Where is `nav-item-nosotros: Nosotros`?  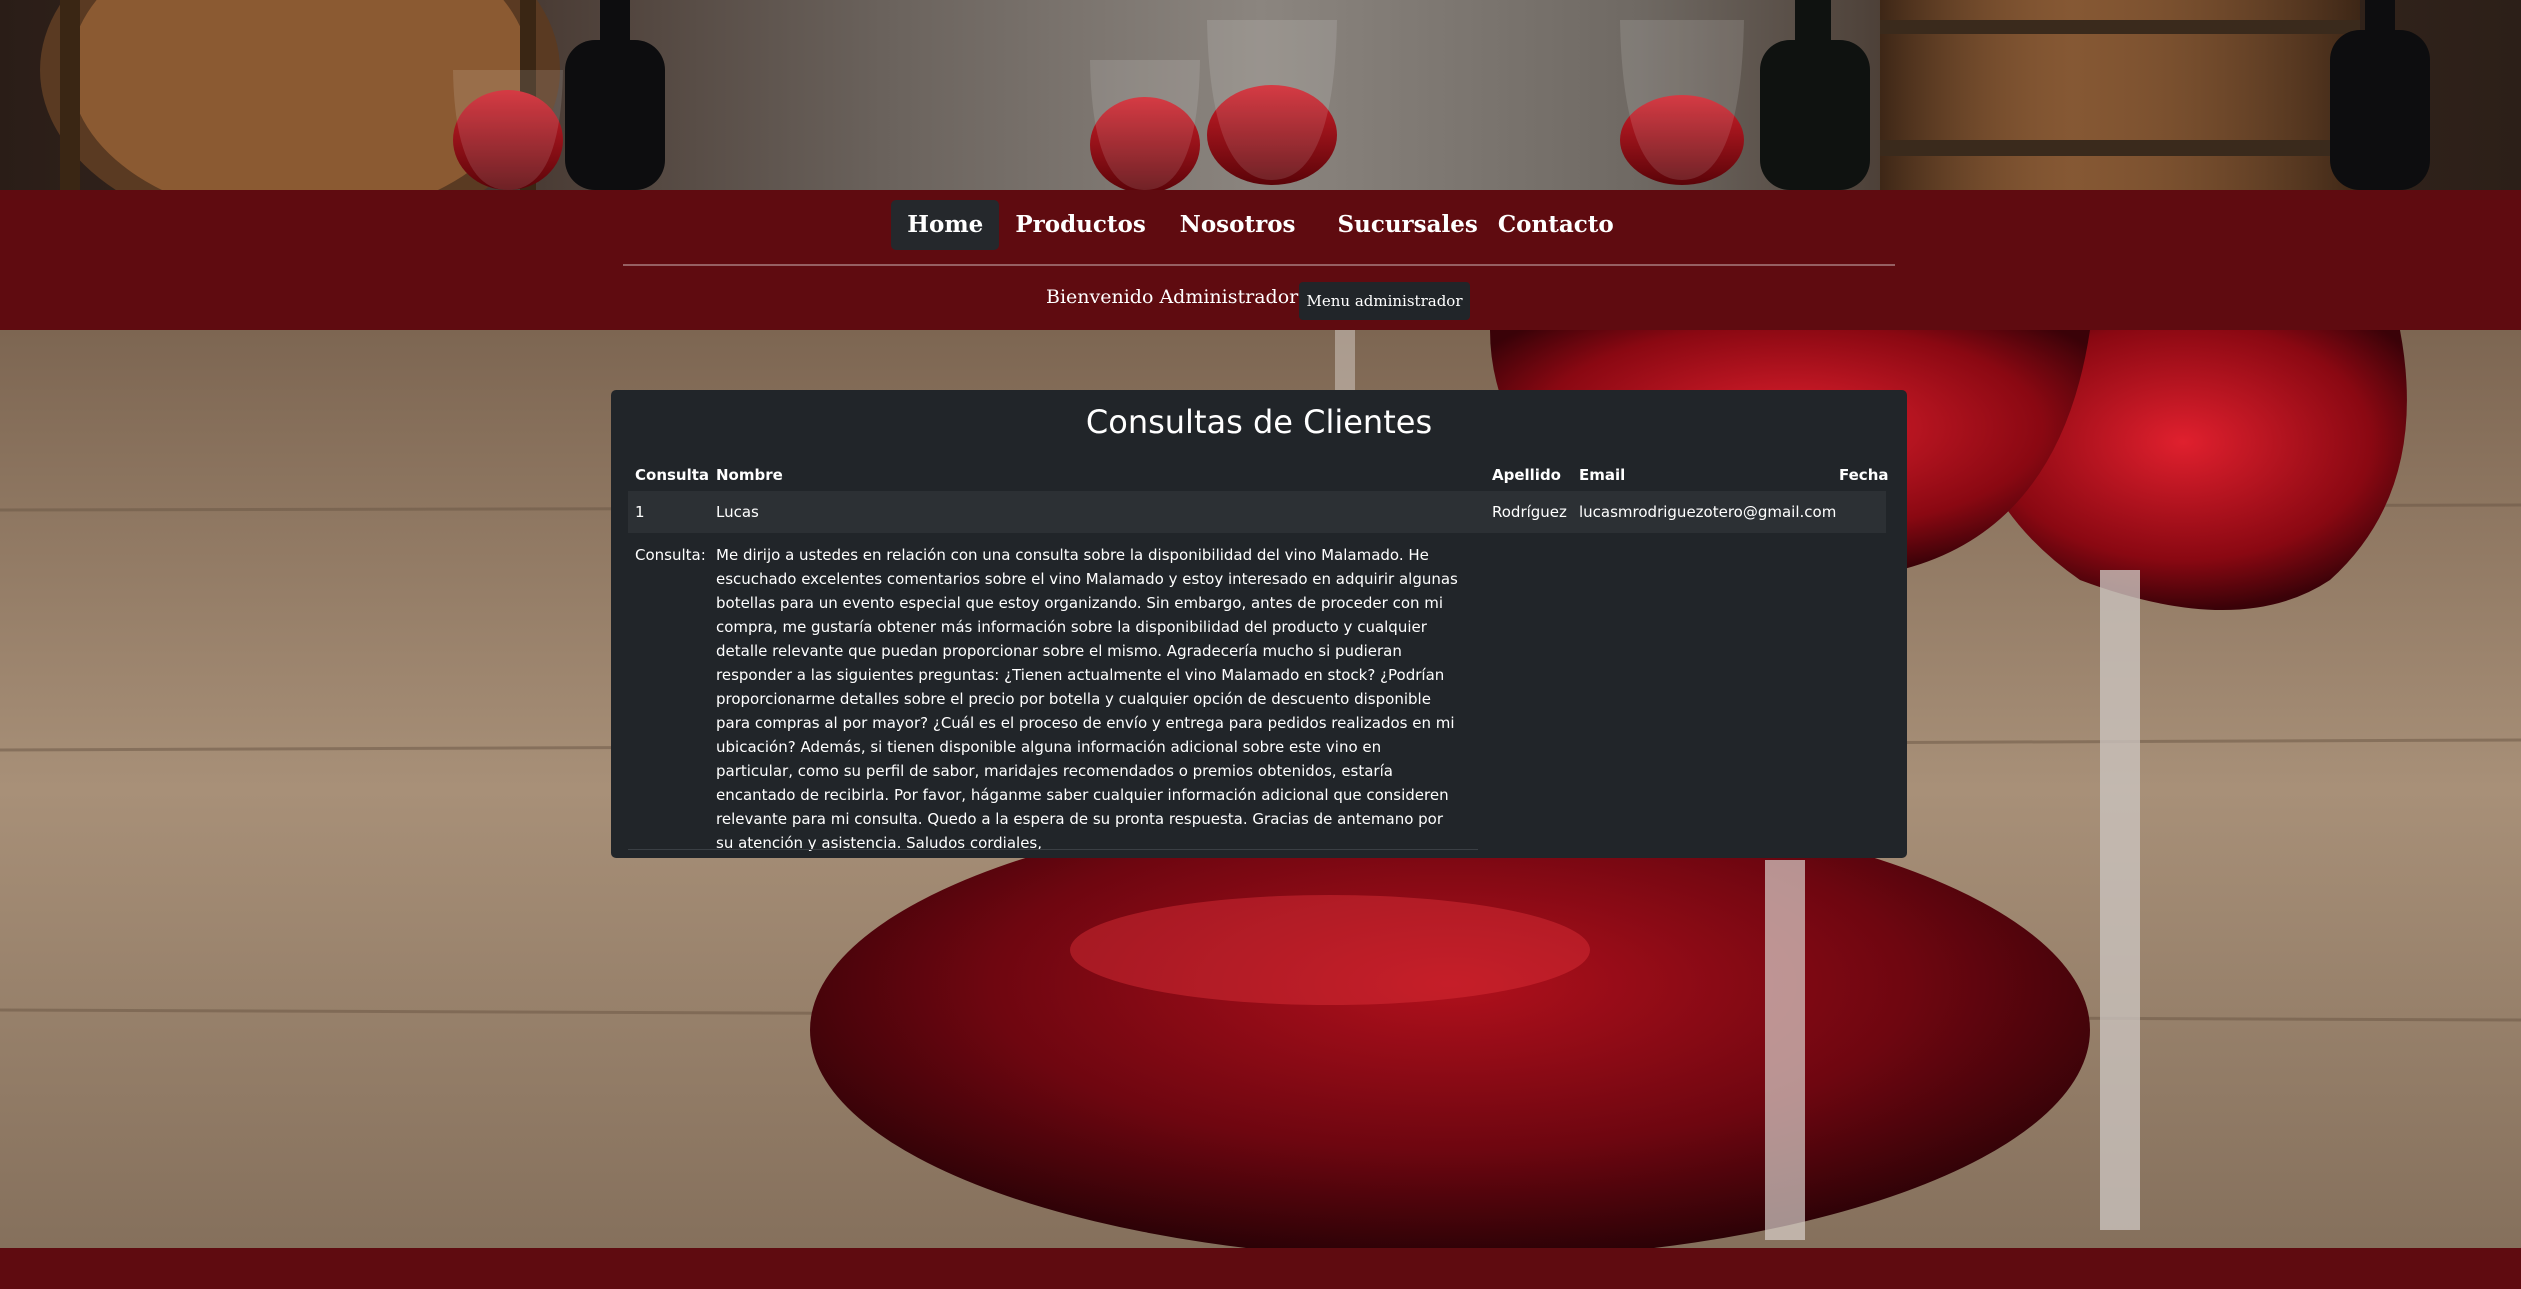 nav-item-nosotros: Nosotros is located at coordinates (1238, 225).